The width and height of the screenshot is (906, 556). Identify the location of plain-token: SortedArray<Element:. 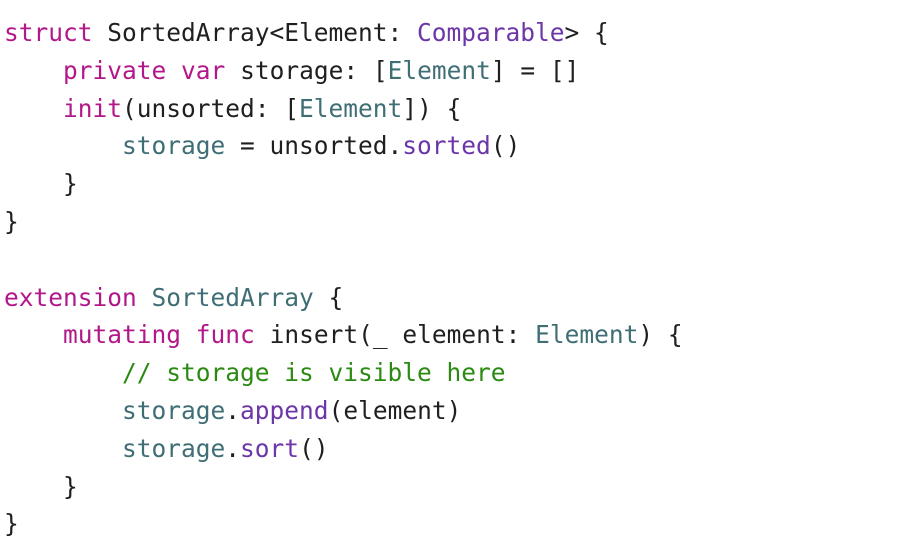
(255, 32).